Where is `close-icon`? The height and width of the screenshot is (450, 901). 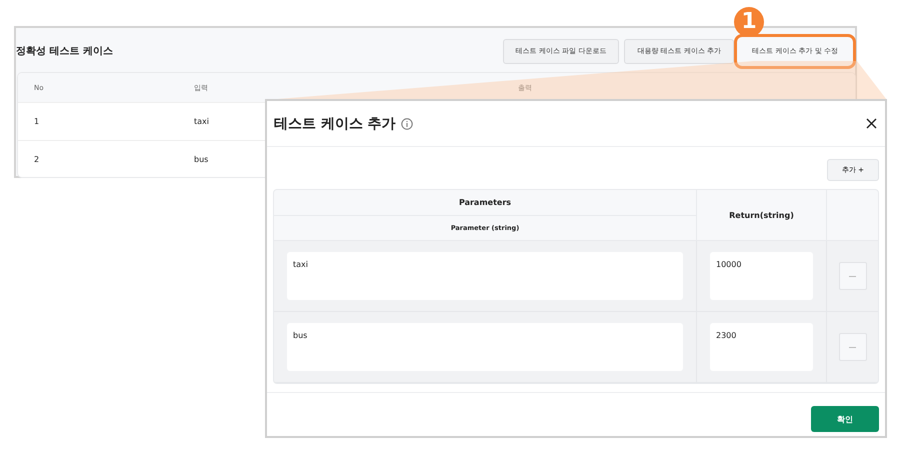 close-icon is located at coordinates (871, 123).